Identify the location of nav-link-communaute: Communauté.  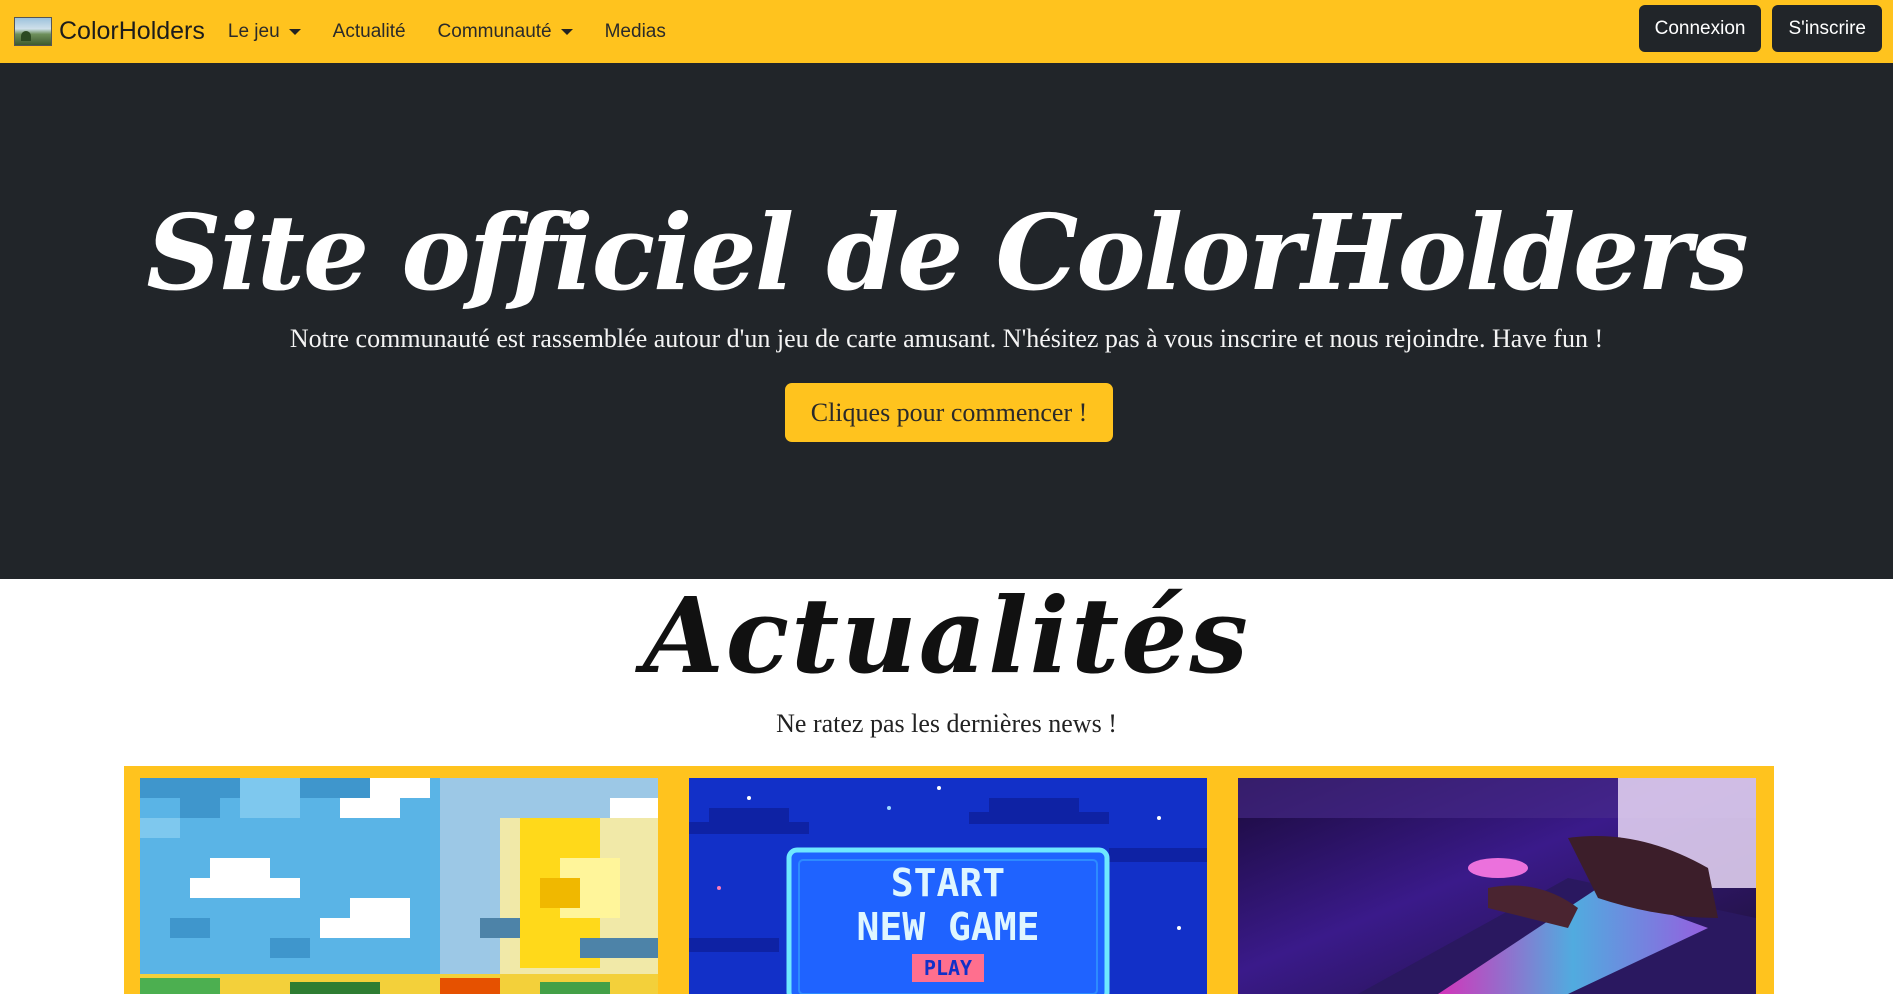
(505, 32).